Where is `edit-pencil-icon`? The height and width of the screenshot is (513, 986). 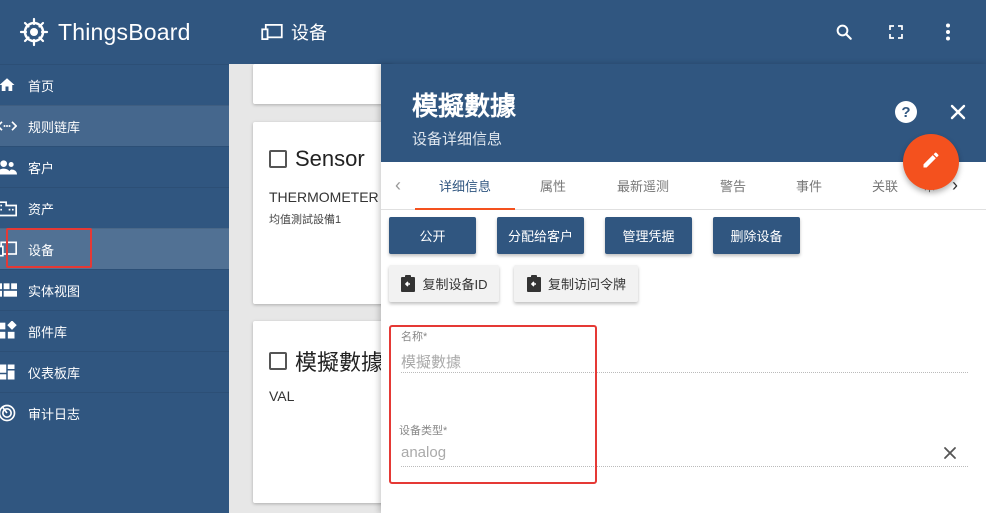
edit-pencil-icon is located at coordinates (931, 162).